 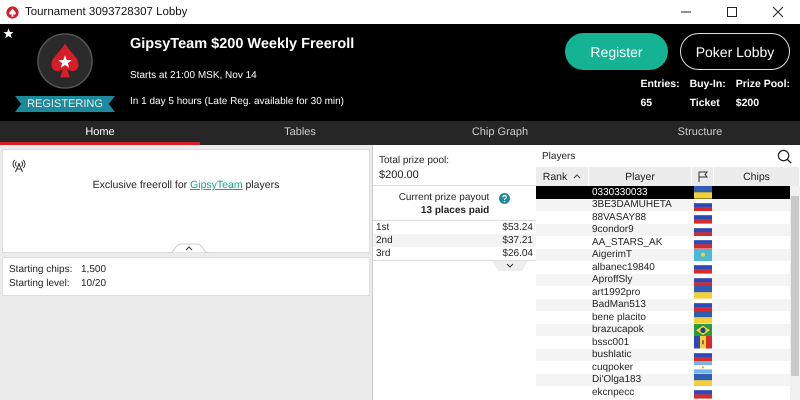 What do you see at coordinates (619, 317) in the screenshot?
I see `player-name: bene placito` at bounding box center [619, 317].